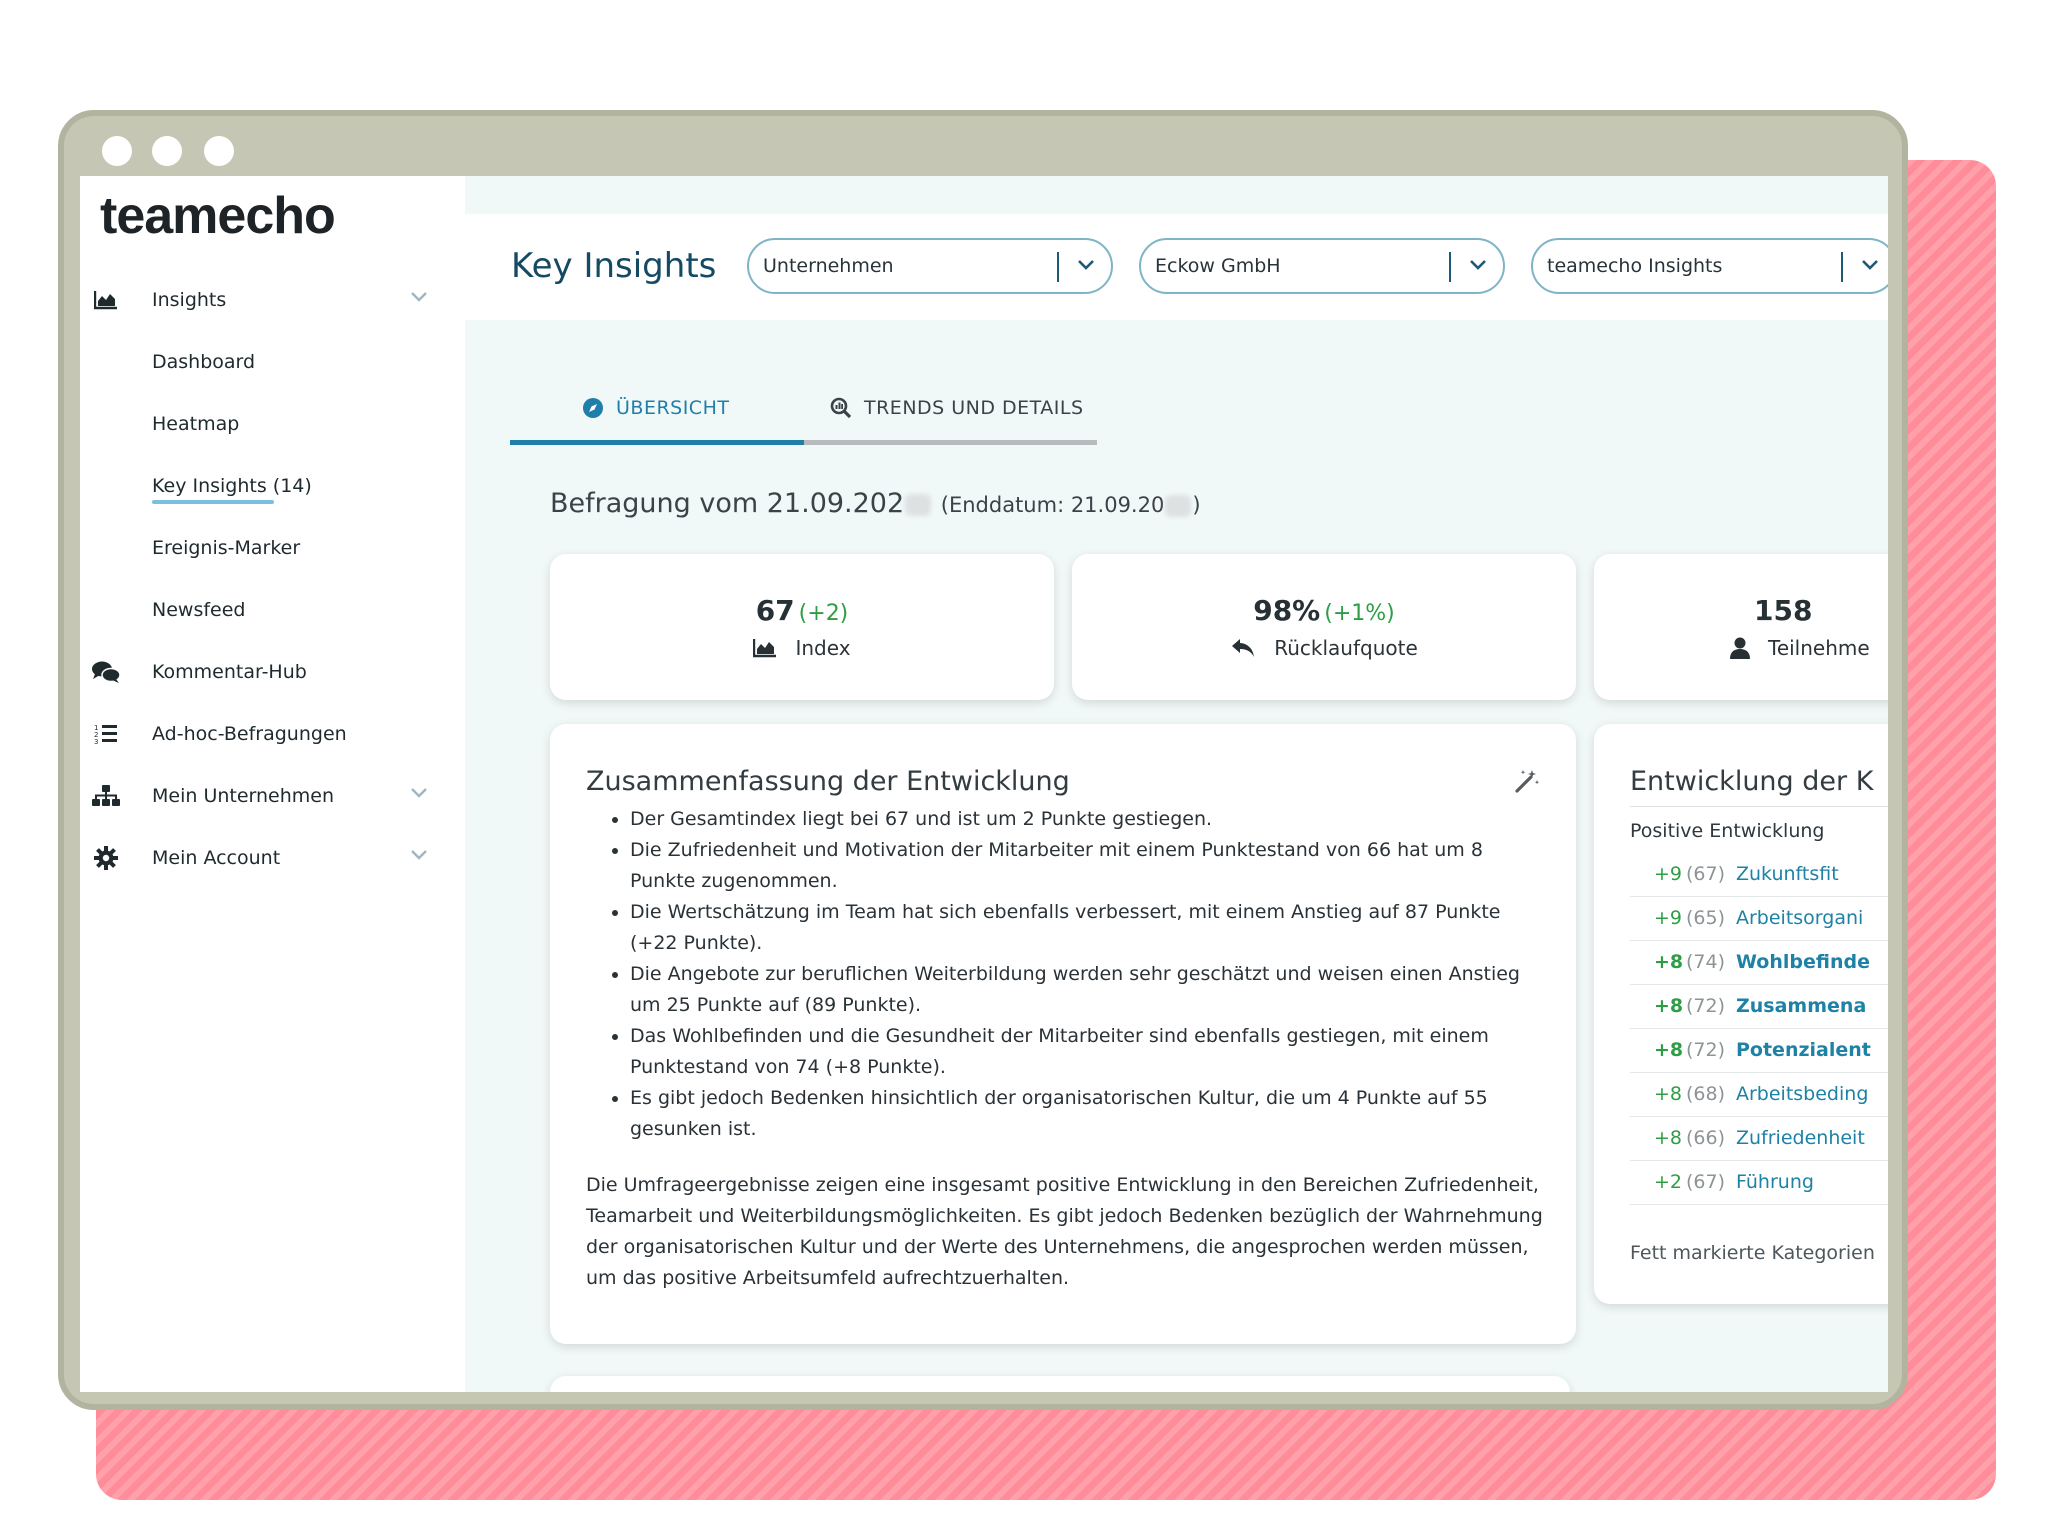 Image resolution: width=2048 pixels, height=1536 pixels. Describe the element at coordinates (1740, 648) in the screenshot. I see `user-icon` at that location.